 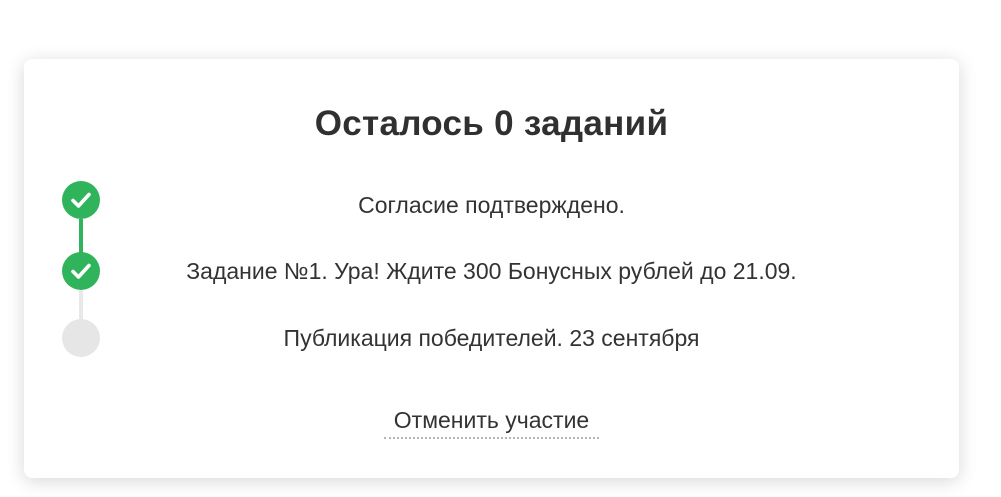 What do you see at coordinates (491, 123) in the screenshot?
I see `card-title: Осталось 0 заданий` at bounding box center [491, 123].